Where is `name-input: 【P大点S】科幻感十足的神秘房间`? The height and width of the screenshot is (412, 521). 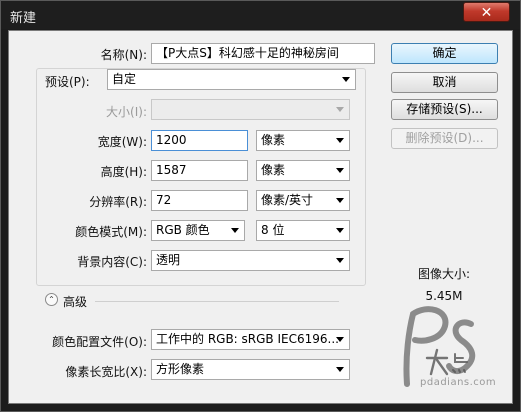 name-input: 【P大点S】科幻感十足的神秘房间 is located at coordinates (263, 53).